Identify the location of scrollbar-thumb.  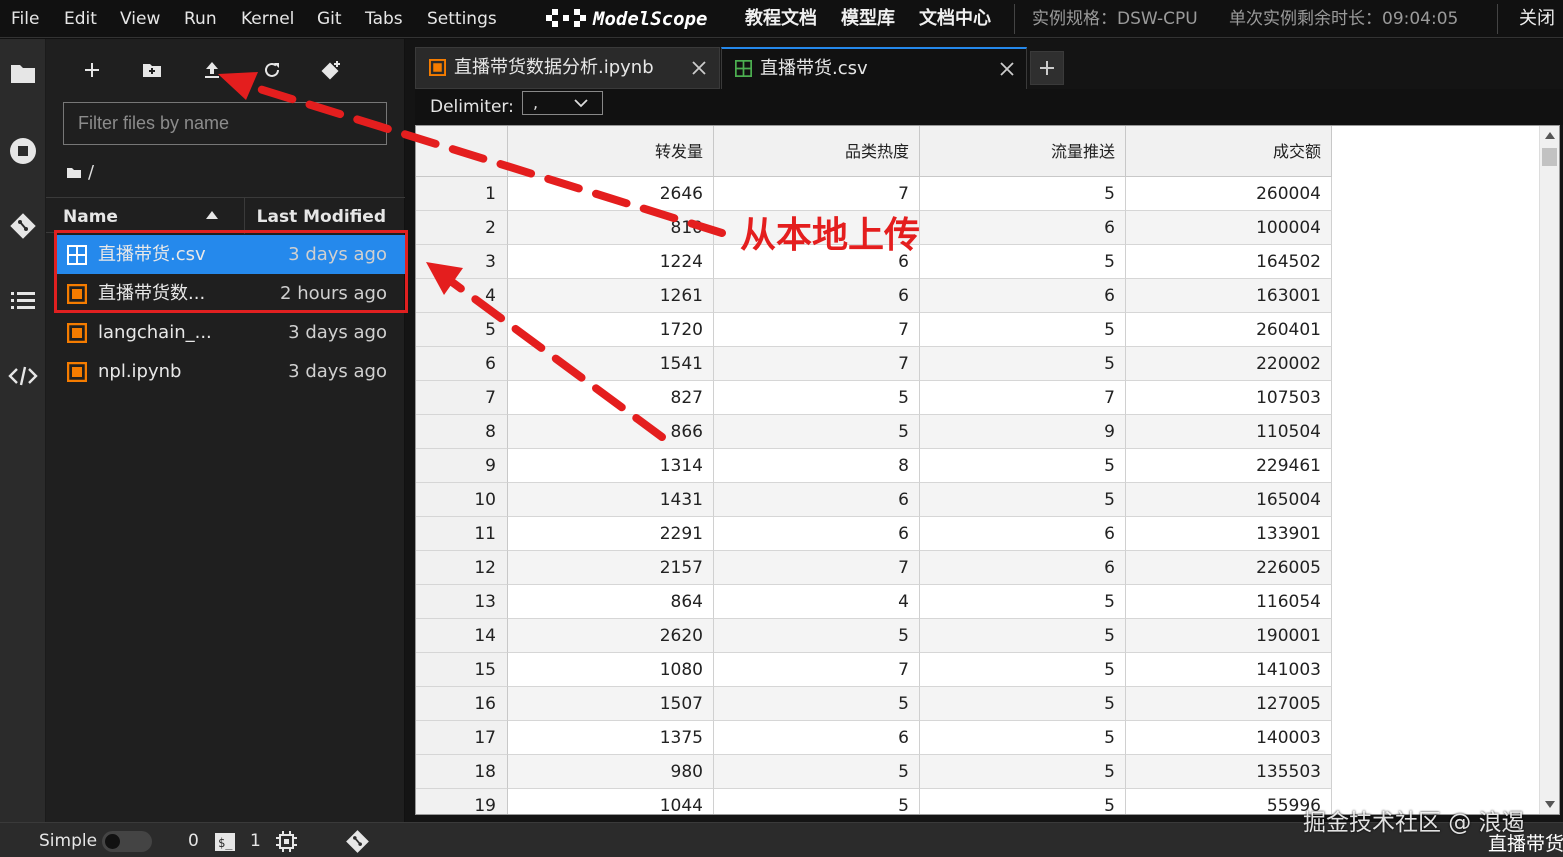
(1549, 157).